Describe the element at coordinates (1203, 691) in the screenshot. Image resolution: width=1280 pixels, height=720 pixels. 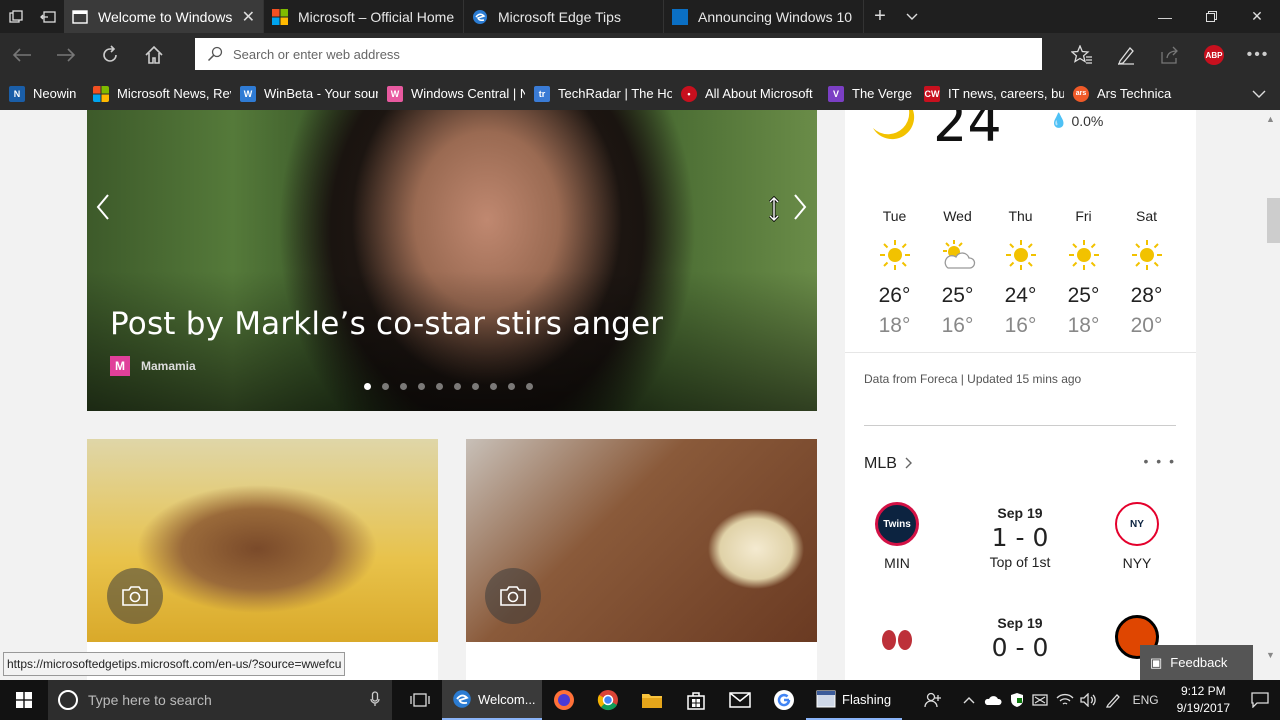
I see `clock-time: 9:12 PM` at that location.